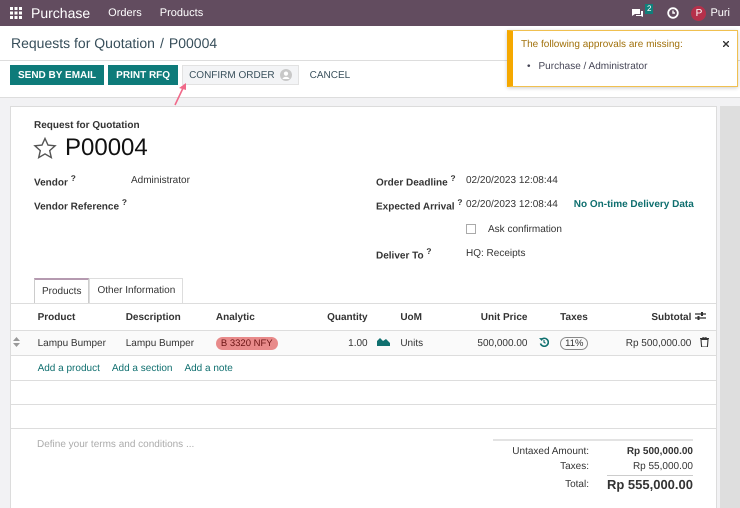 This screenshot has height=508, width=740. What do you see at coordinates (416, 180) in the screenshot?
I see `field-label: Order Deadline $^{?}$` at bounding box center [416, 180].